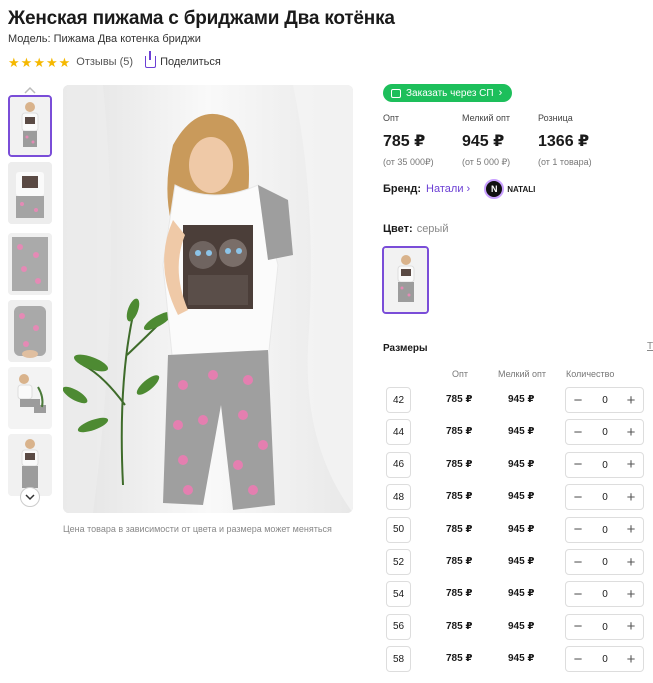  I want to click on brand-row: Бренд: Натали › N NATALI, so click(459, 189).